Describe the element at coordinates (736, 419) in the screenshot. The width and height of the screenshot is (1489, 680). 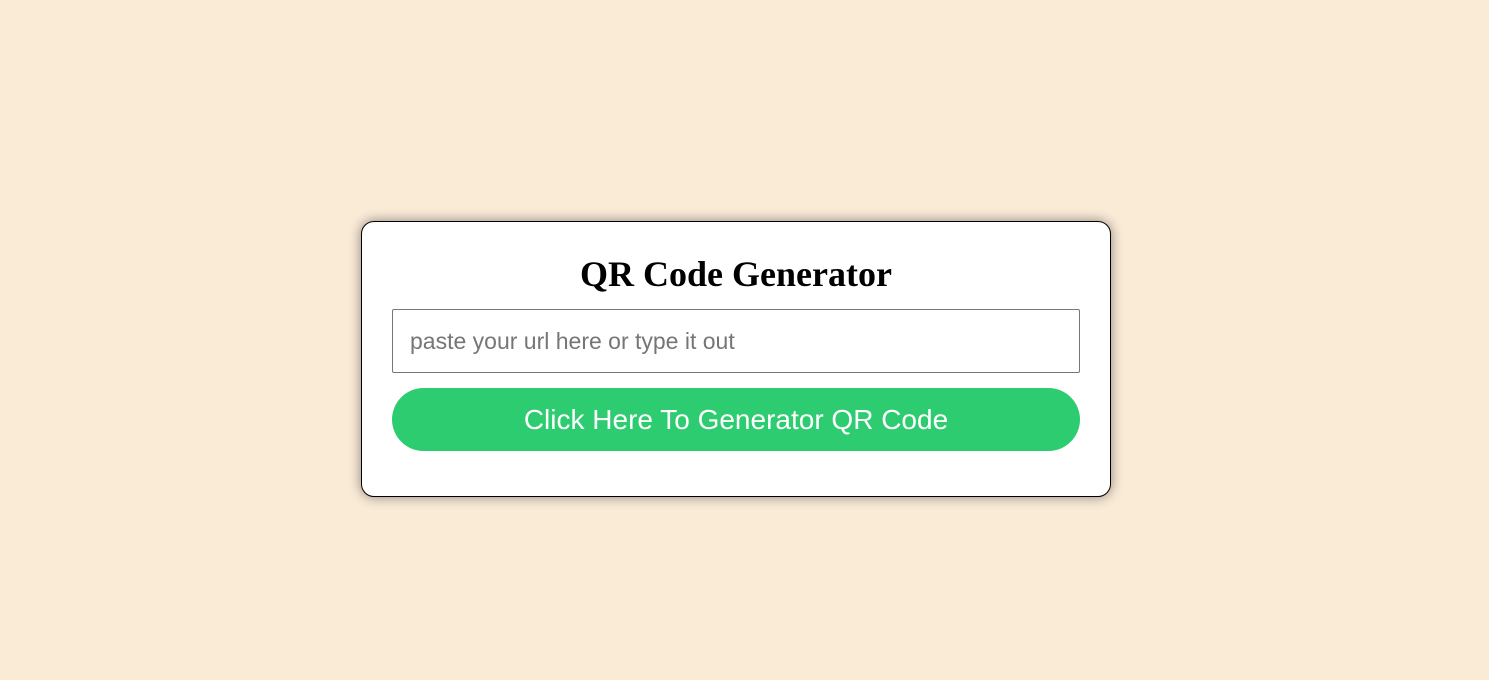
I see `generate-qr-button: Click Here To Generator QR Code` at that location.